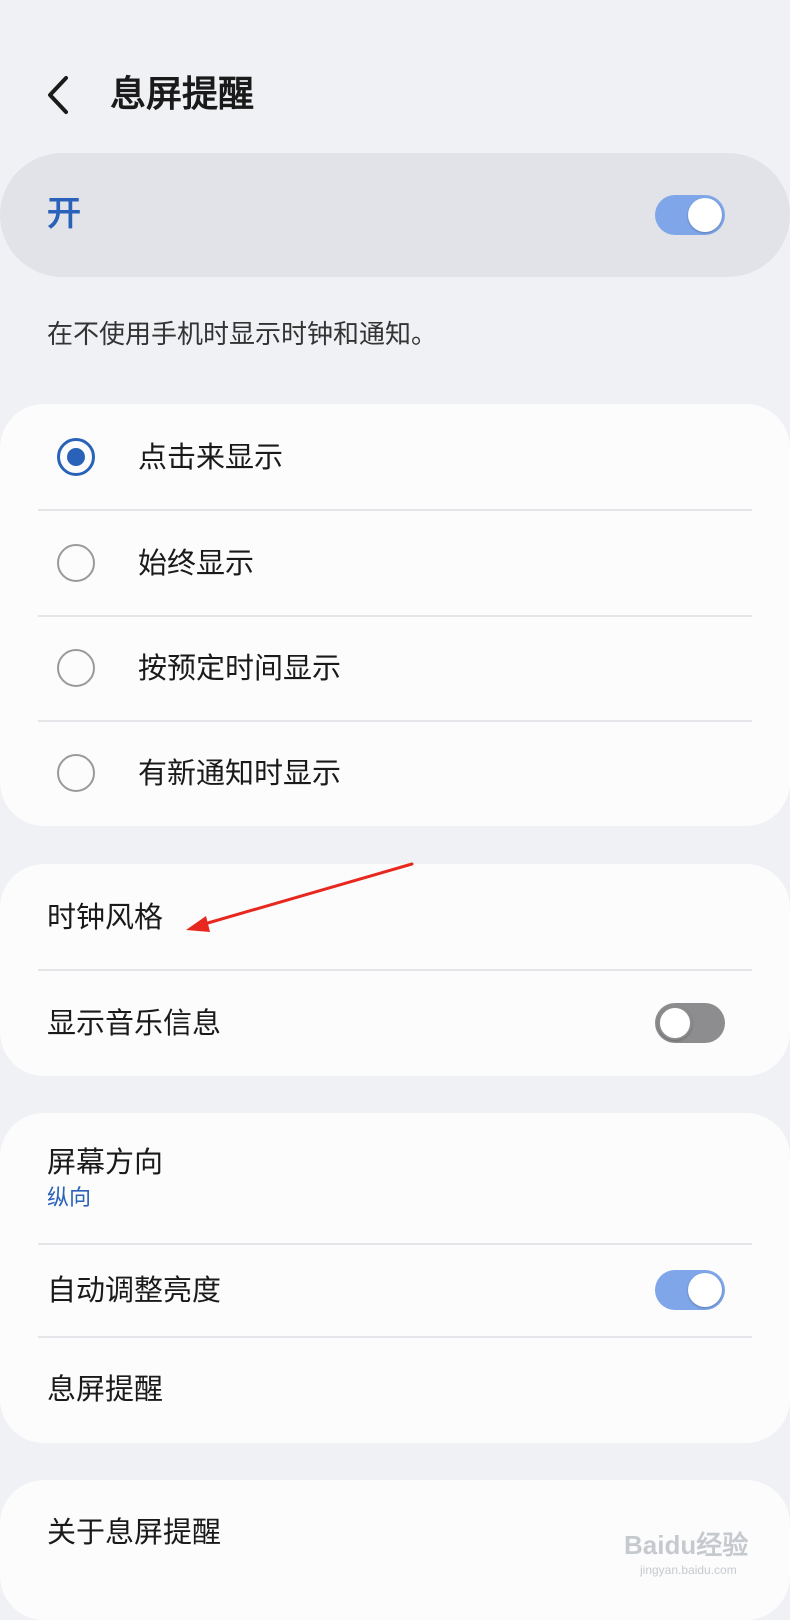 The width and height of the screenshot is (790, 1620). Describe the element at coordinates (105, 917) in the screenshot. I see `clock-style-label: 时钟风格` at that location.